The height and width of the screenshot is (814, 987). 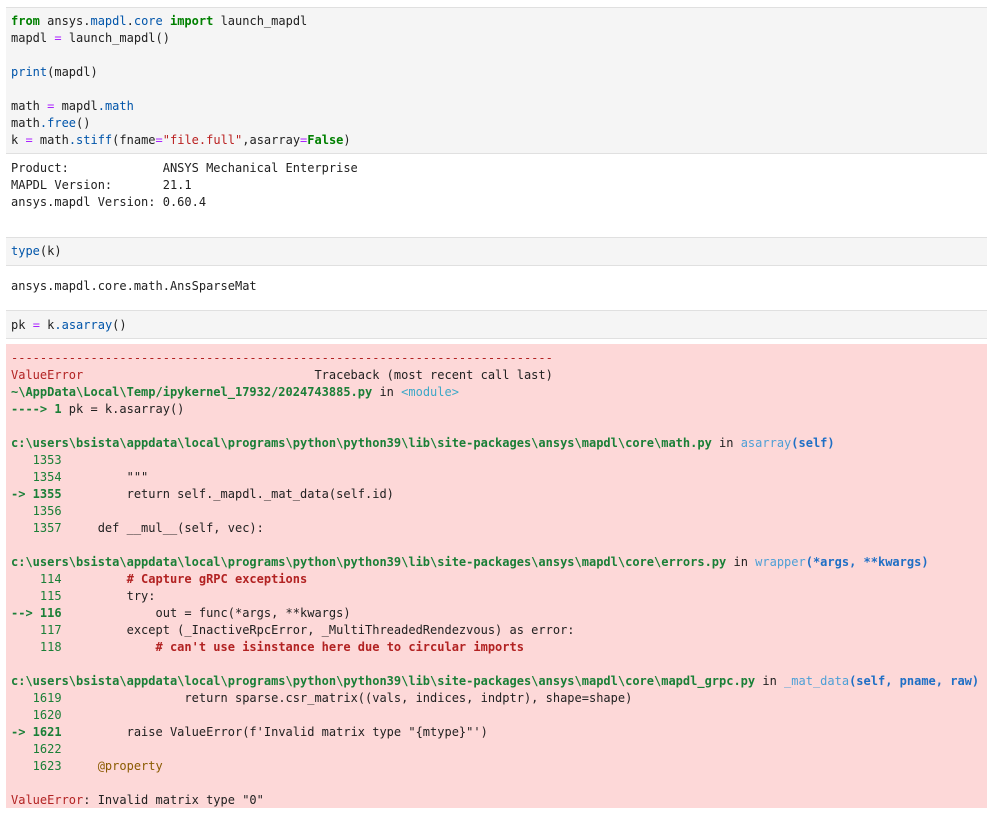 What do you see at coordinates (496, 766) in the screenshot?
I see `code-line: 1623 @property` at bounding box center [496, 766].